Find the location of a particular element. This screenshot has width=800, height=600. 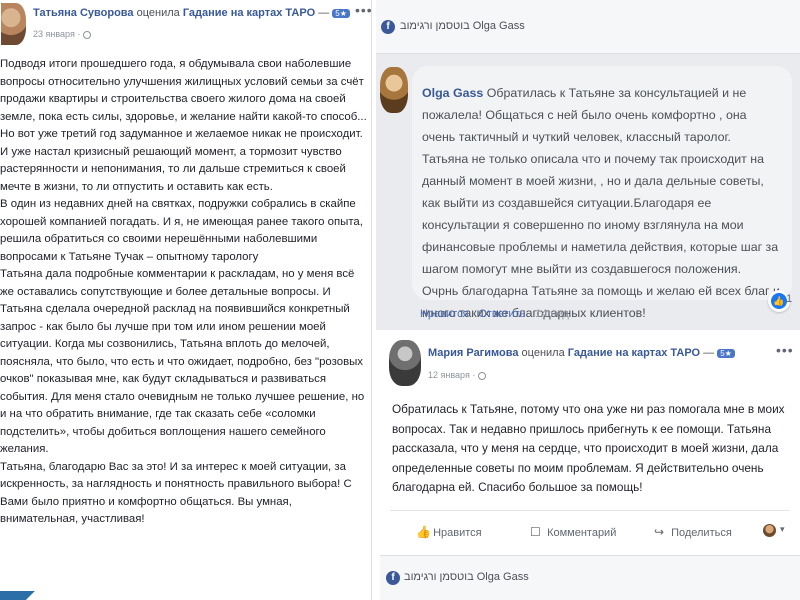

author-name-link: Мария Рагимова is located at coordinates (473, 353).